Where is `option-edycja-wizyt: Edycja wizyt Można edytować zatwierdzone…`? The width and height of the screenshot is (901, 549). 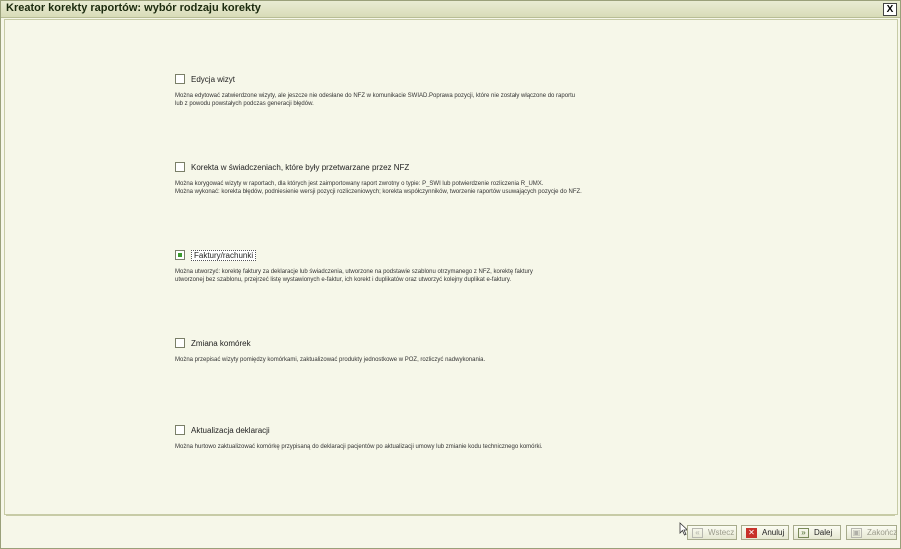
option-edycja-wizyt: Edycja wizyt Można edytować zatwierdzone… is located at coordinates (435, 90).